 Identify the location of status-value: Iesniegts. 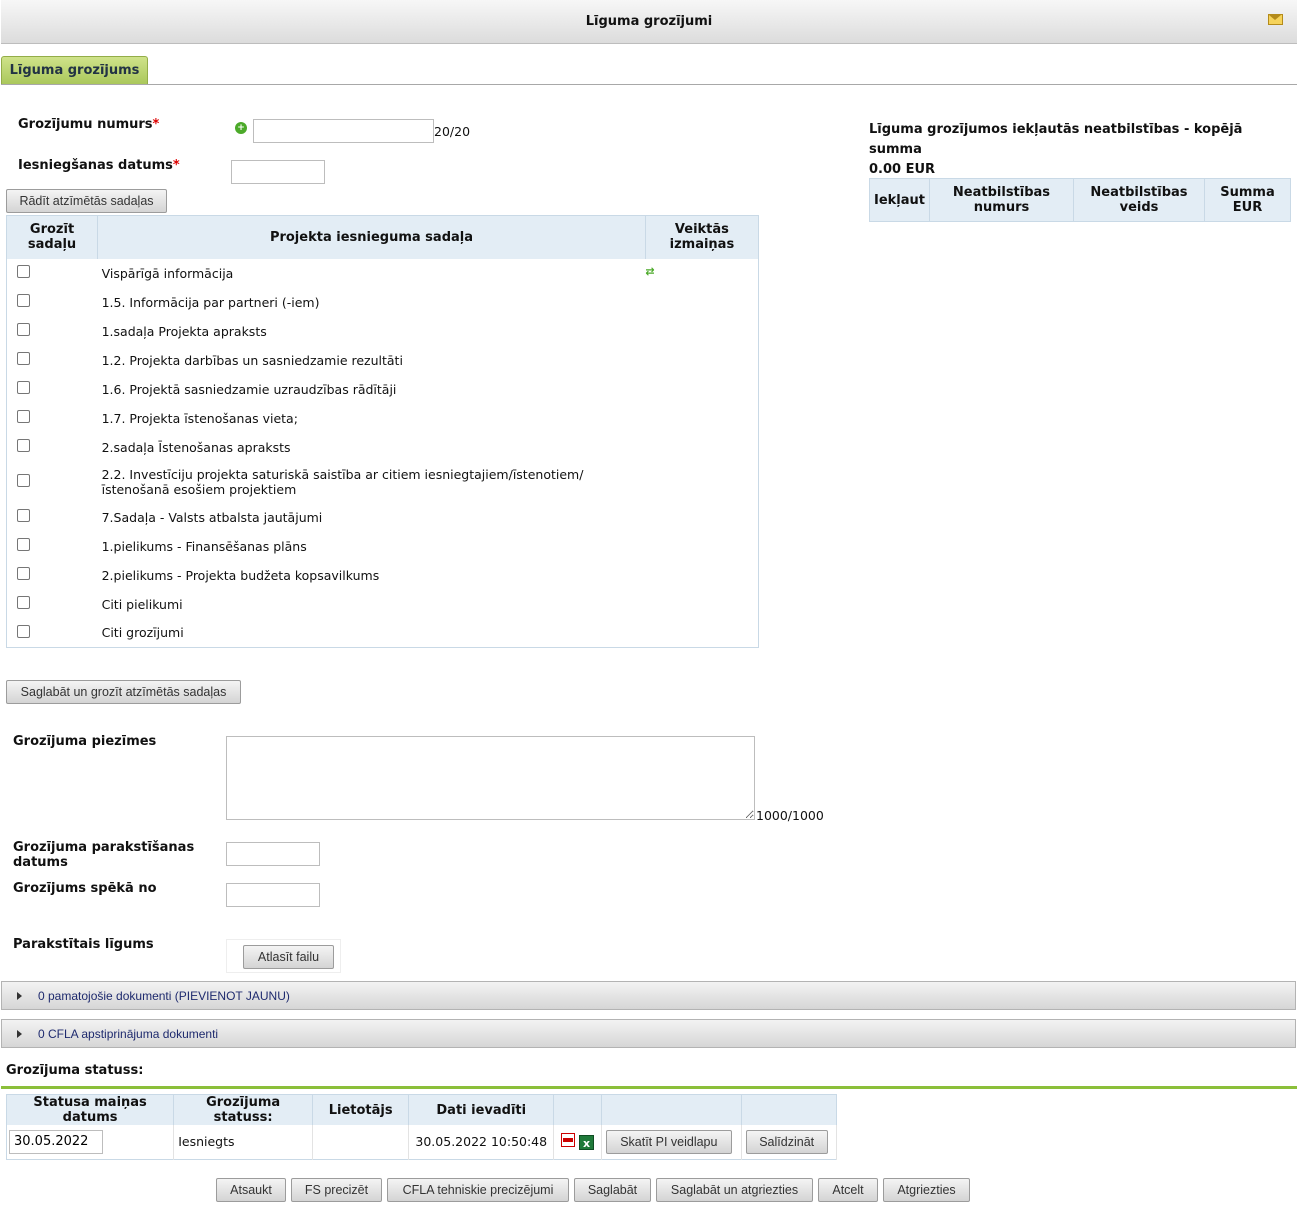
(243, 1142).